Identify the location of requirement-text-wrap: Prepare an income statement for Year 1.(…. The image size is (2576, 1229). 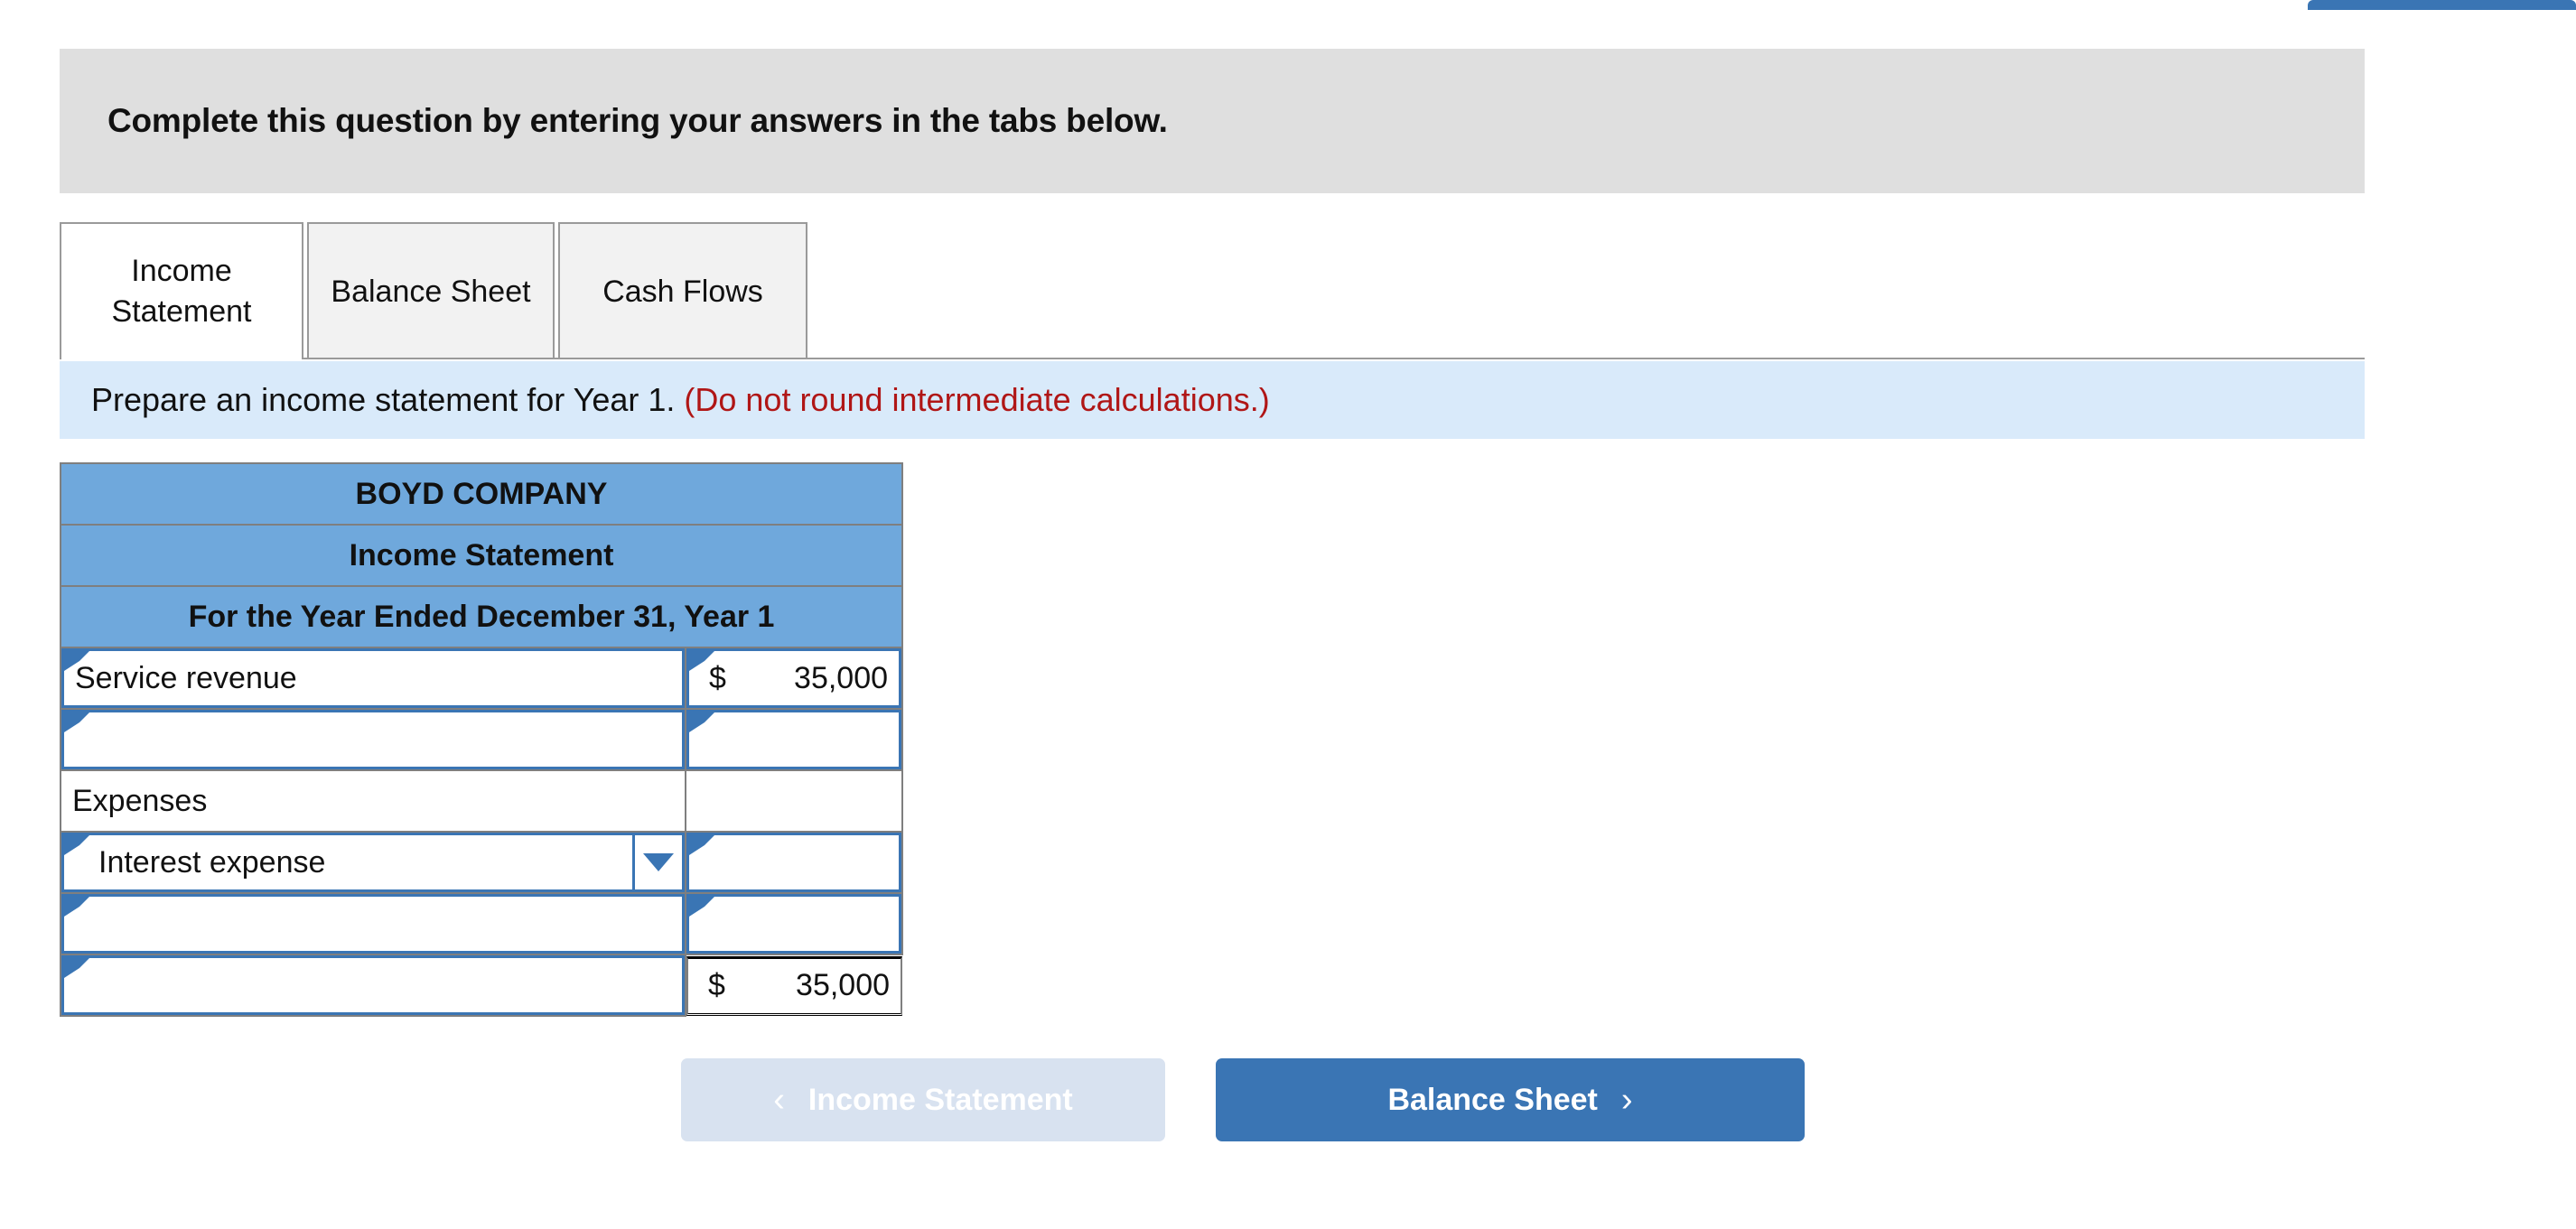
(665, 400).